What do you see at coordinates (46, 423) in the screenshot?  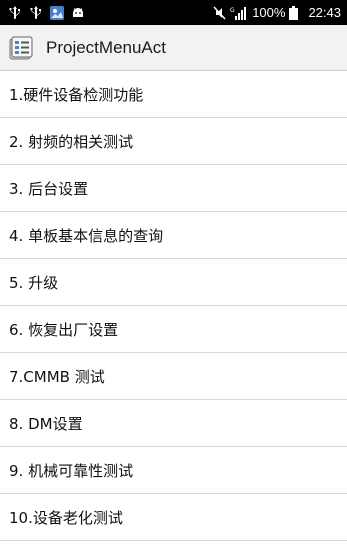 I see `menu-item-label: 8. DM设置` at bounding box center [46, 423].